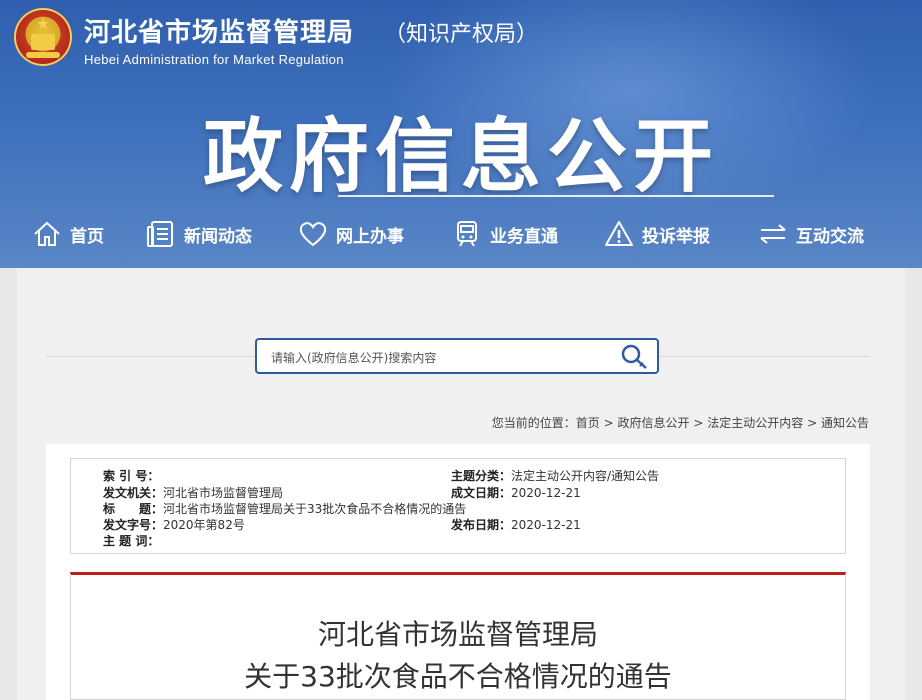 Image resolution: width=922 pixels, height=700 pixels. What do you see at coordinates (588, 423) in the screenshot?
I see `breadcrumb-home: 首页` at bounding box center [588, 423].